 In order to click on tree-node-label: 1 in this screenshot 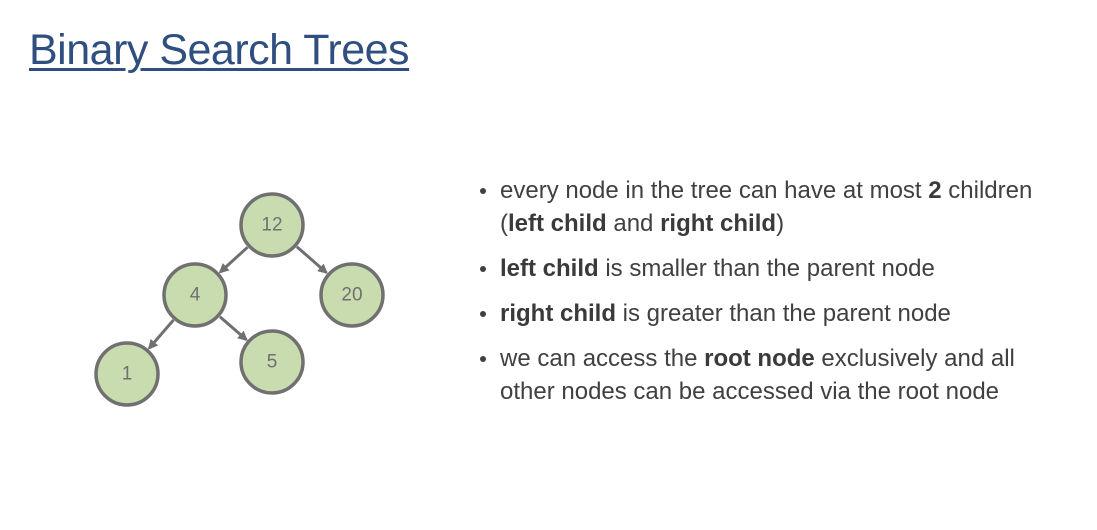, I will do `click(127, 374)`.